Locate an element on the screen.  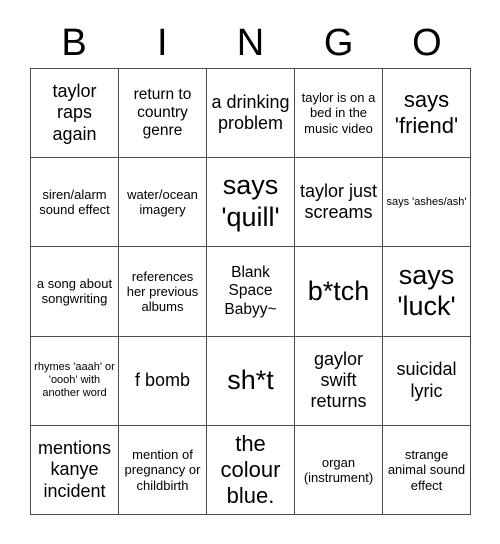
bingo-cell-text: says 'luck' is located at coordinates (426, 290).